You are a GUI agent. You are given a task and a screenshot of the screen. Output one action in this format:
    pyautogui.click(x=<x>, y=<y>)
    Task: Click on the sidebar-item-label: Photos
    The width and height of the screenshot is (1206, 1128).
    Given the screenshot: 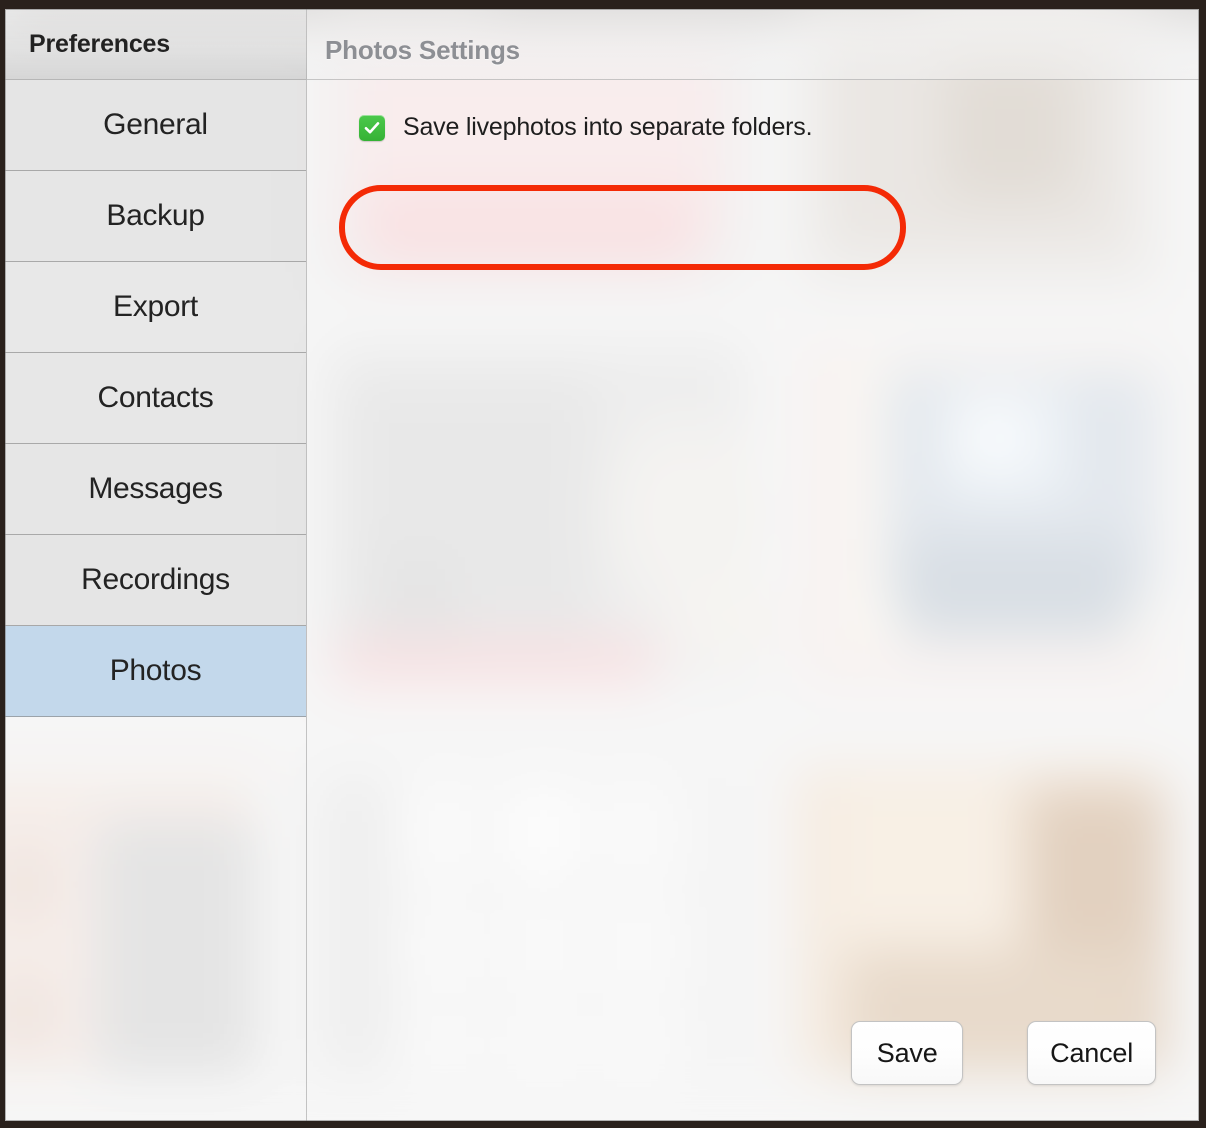 What is the action you would take?
    pyautogui.click(x=155, y=670)
    